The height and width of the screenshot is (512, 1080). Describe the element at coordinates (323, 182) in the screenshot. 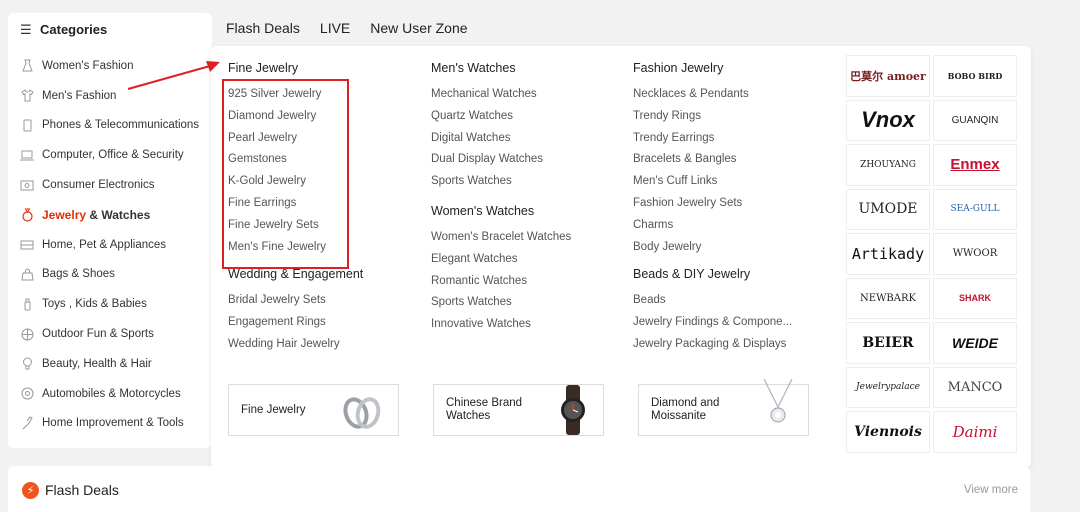

I see `menu-link: K-Gold Jewelry` at that location.